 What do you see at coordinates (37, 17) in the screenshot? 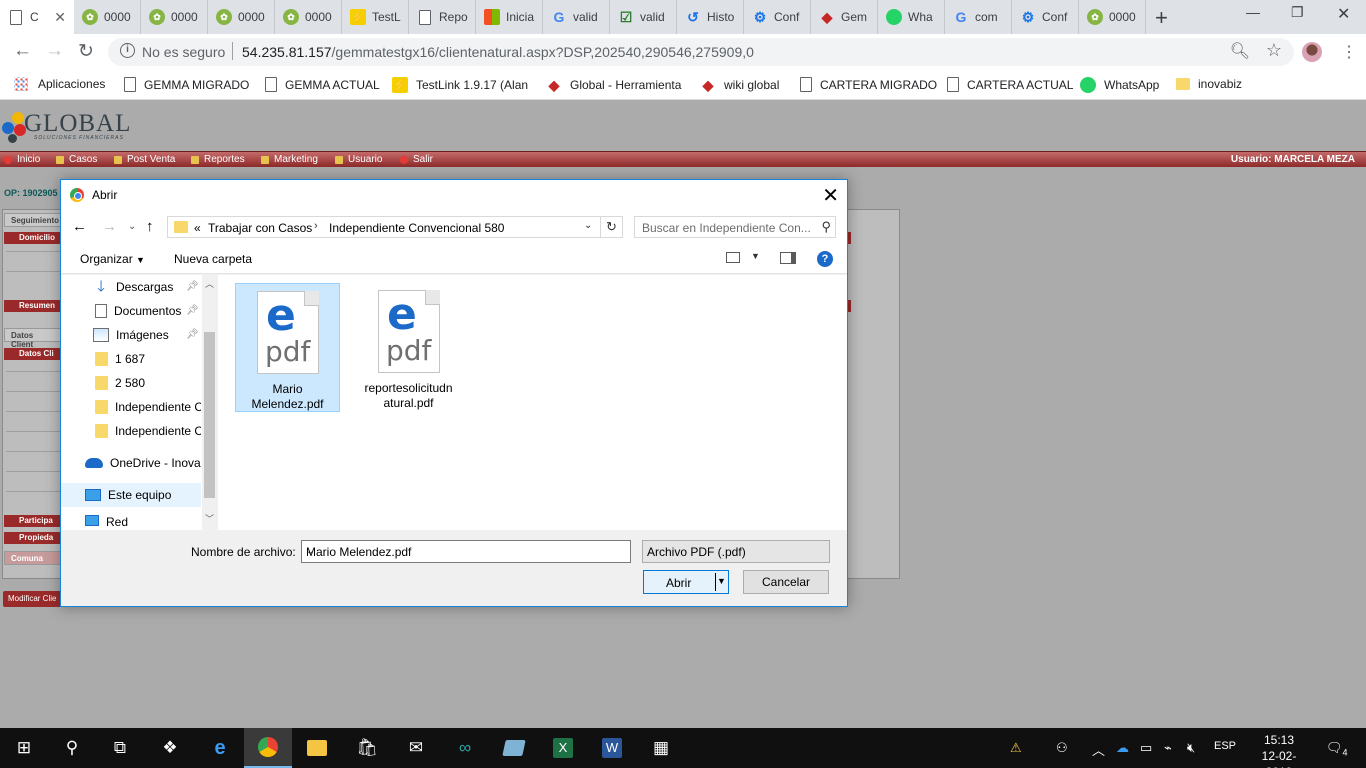
I see `tab-active: C ✕` at bounding box center [37, 17].